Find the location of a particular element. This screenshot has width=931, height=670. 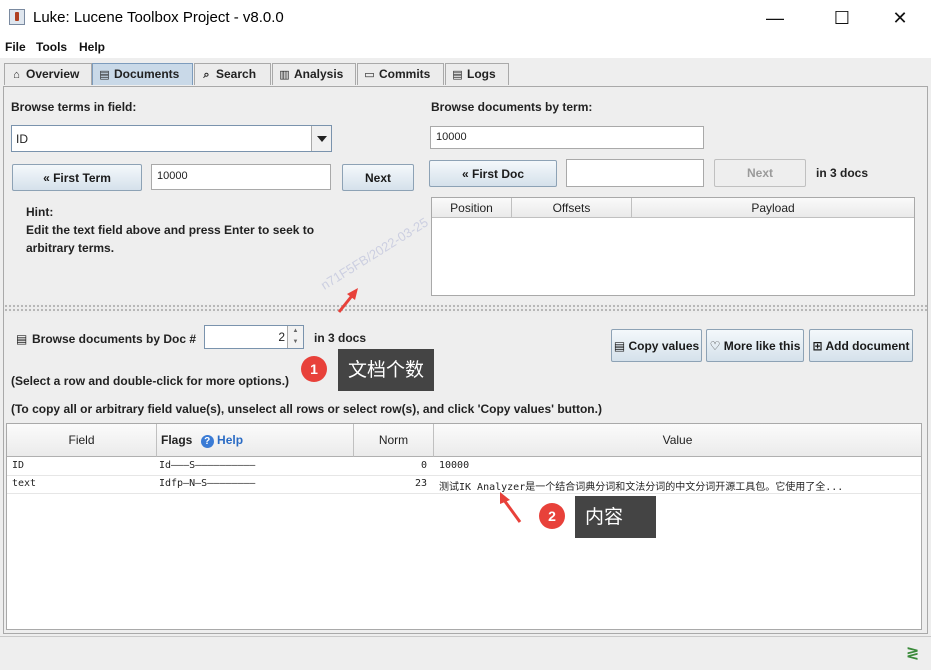

copy-values-button: ▤ Copy values is located at coordinates (656, 345).